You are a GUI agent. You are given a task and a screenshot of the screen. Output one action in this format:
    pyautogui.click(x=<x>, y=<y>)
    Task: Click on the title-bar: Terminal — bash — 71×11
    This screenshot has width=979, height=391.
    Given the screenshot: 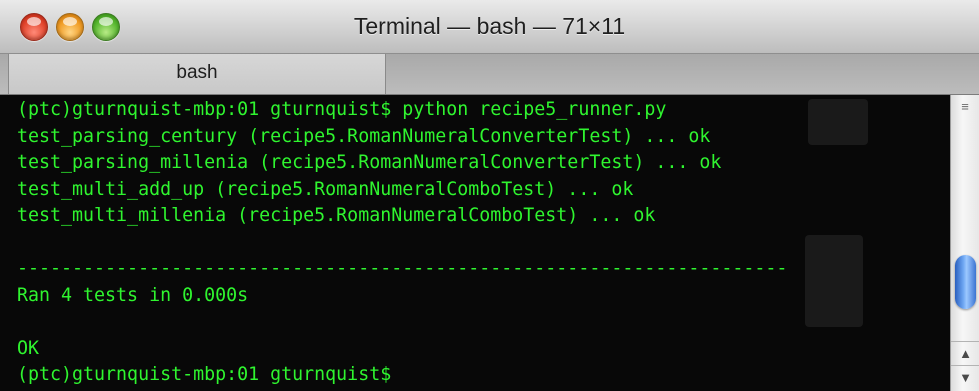 What is the action you would take?
    pyautogui.click(x=489, y=27)
    